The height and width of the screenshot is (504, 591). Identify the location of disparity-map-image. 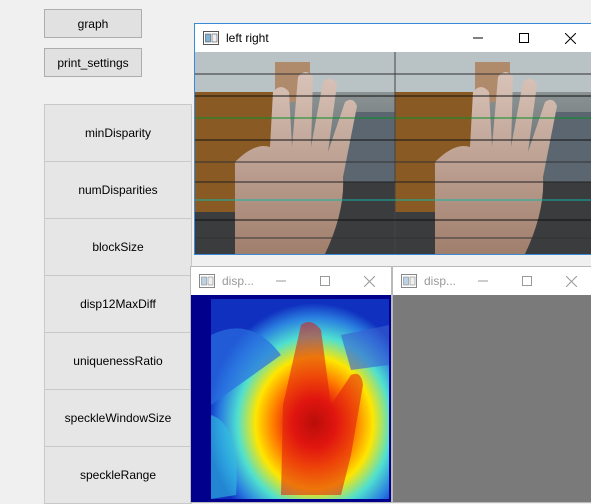
(291, 398).